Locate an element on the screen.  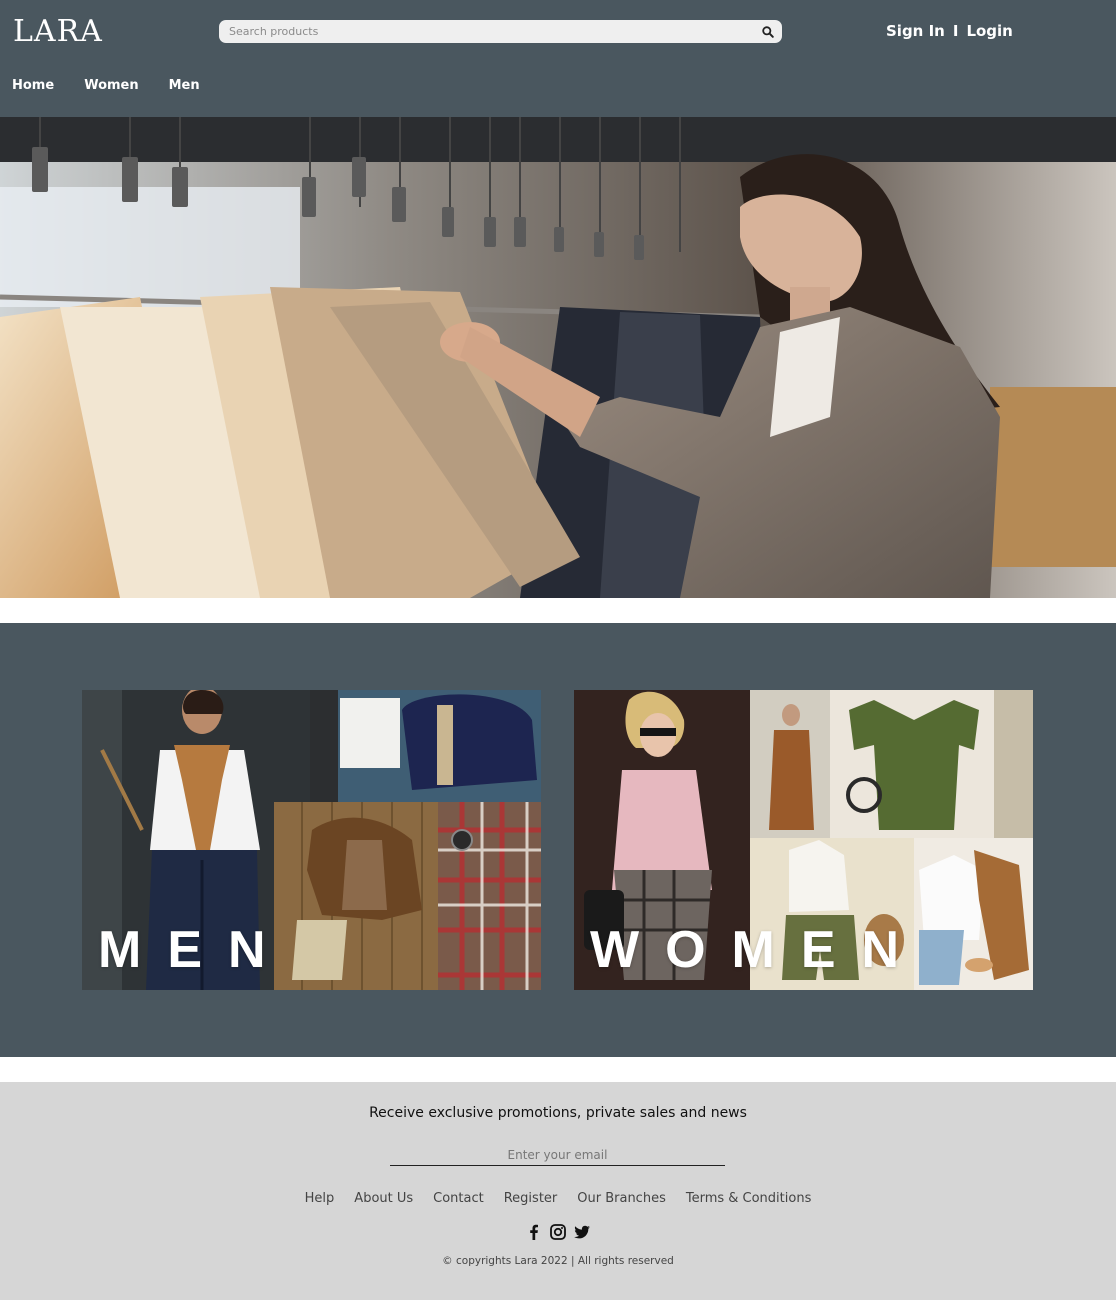
category-label-women: WOMEN is located at coordinates (758, 950).